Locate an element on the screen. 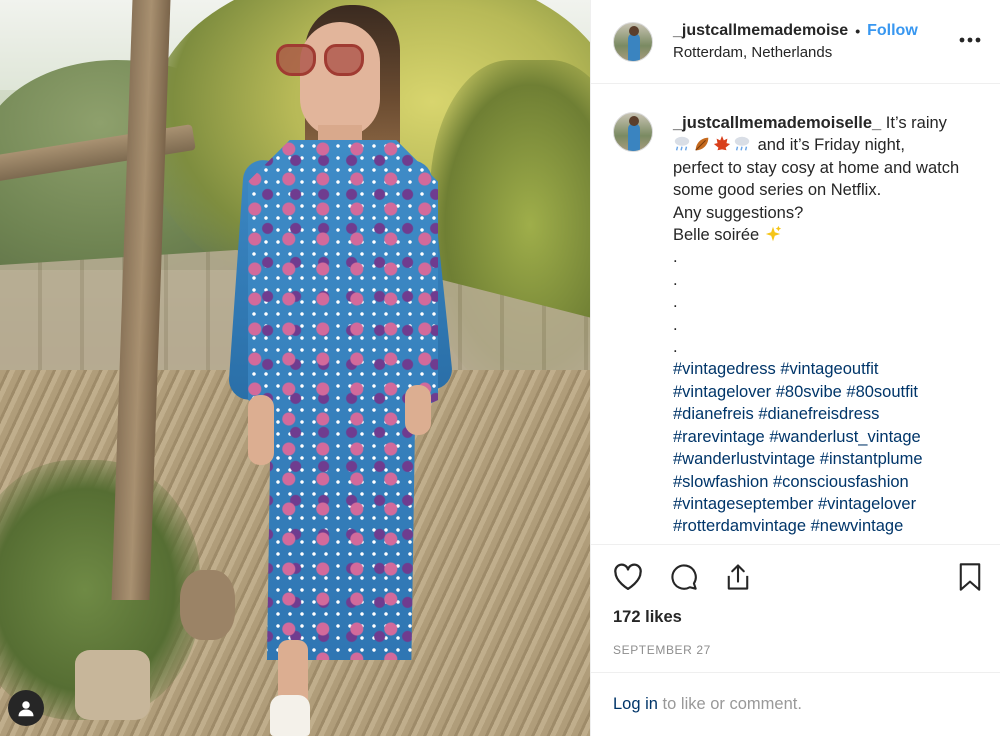  follow-button: Follow is located at coordinates (892, 31).